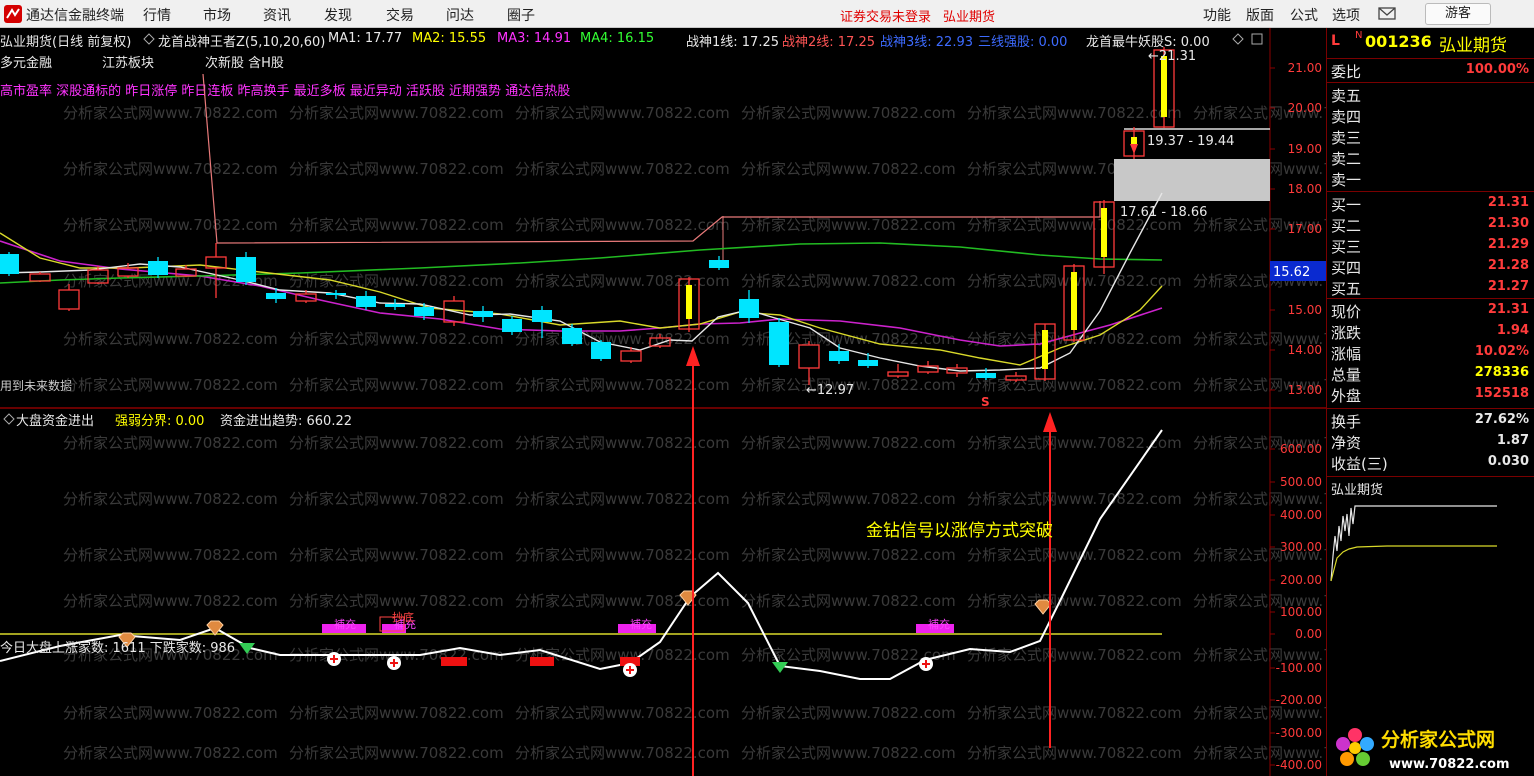 This screenshot has width=1534, height=776. Describe the element at coordinates (1346, 375) in the screenshot. I see `stat-row-3-label: 总量` at that location.